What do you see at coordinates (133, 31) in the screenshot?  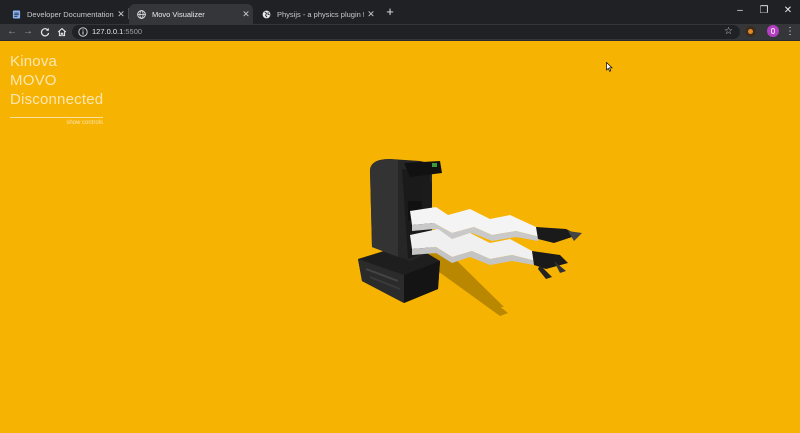 I see `url-port: :5500` at bounding box center [133, 31].